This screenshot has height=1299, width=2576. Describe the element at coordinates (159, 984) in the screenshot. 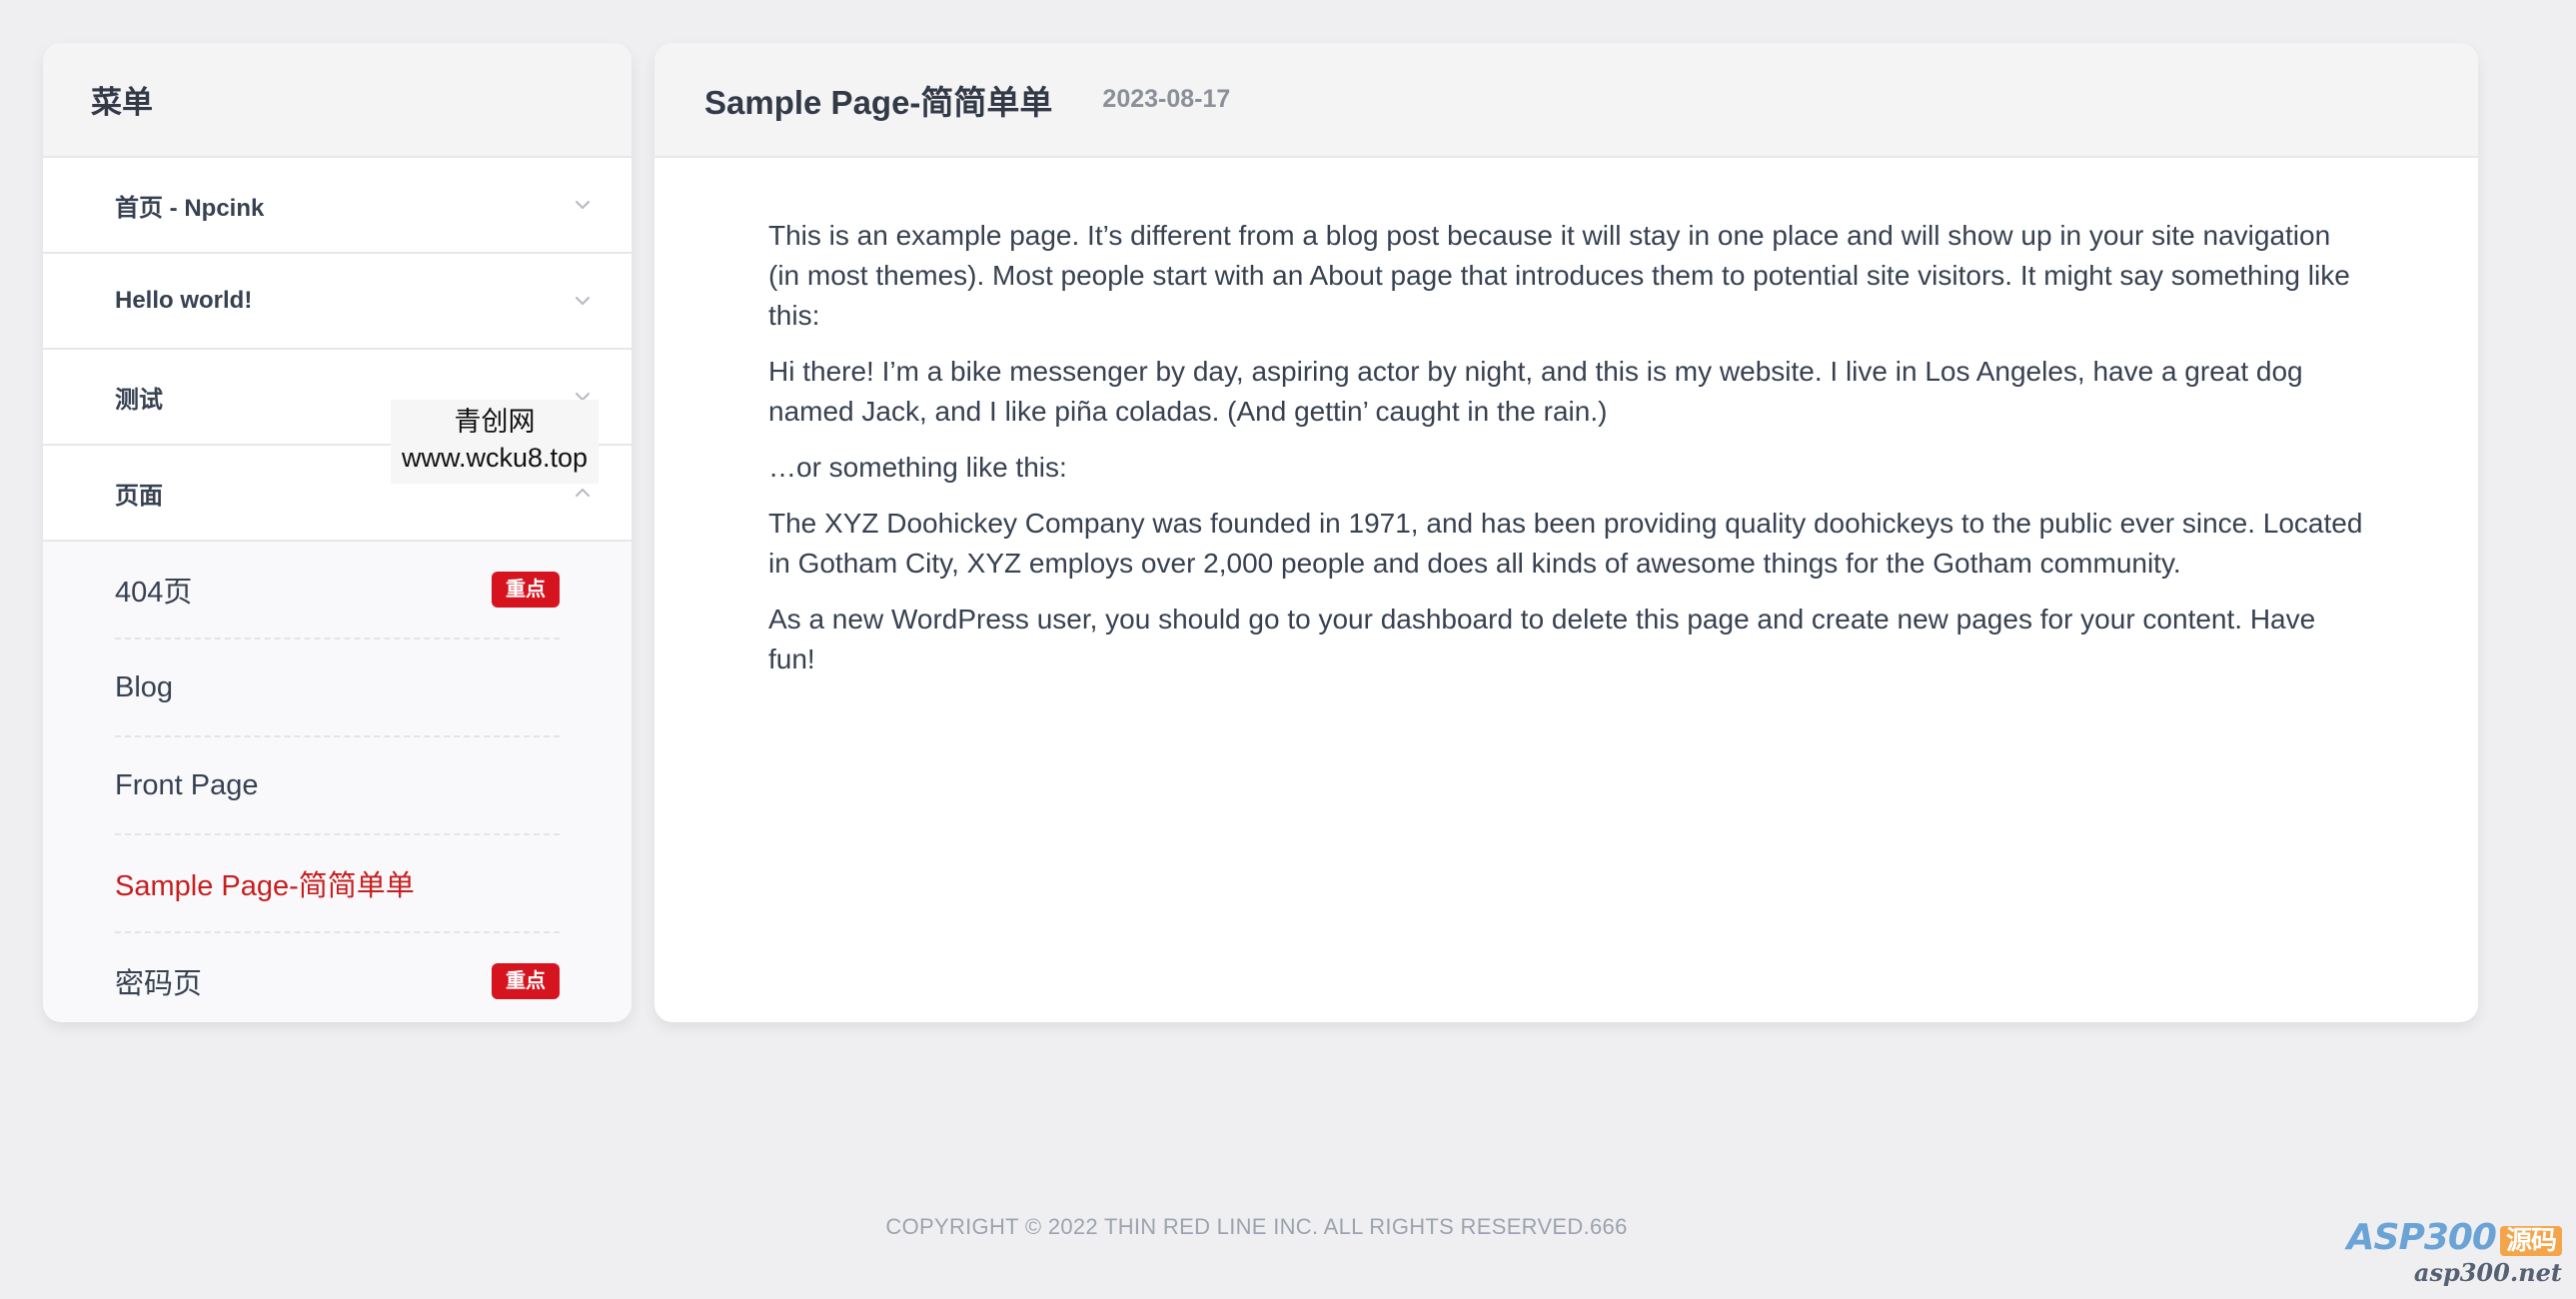

I see `sidebar-item-label: 密码页` at that location.